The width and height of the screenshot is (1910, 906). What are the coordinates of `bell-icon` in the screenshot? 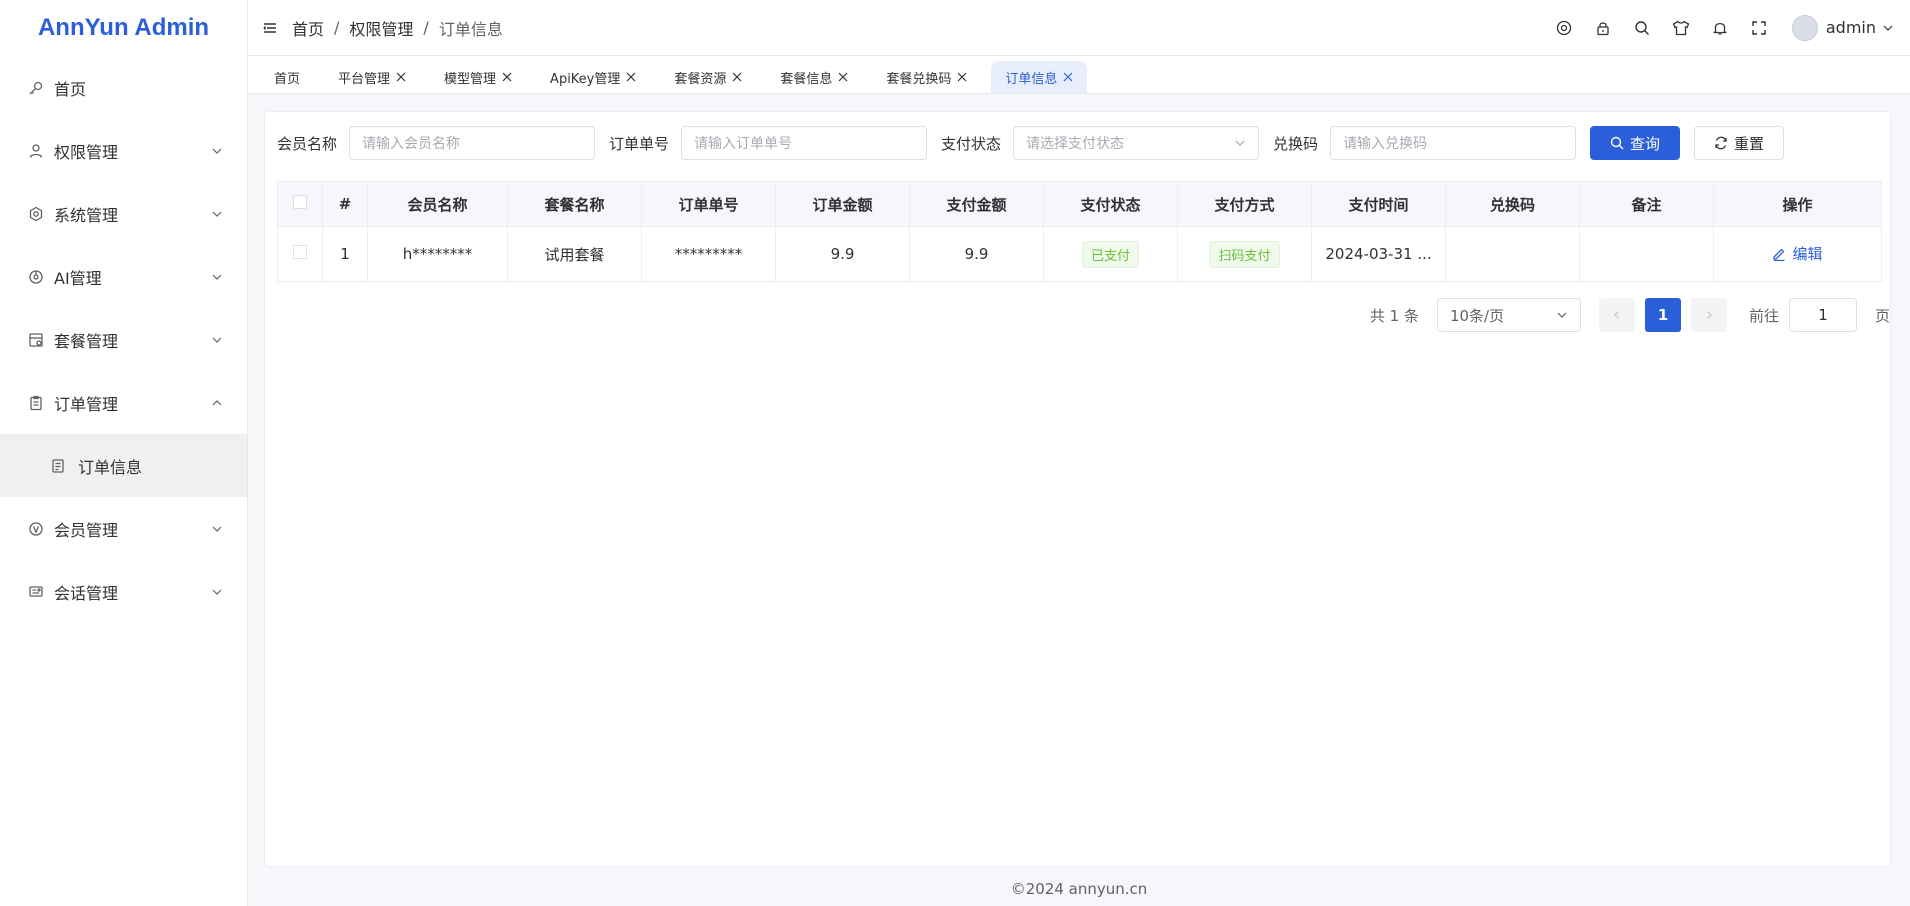 It's located at (1720, 28).